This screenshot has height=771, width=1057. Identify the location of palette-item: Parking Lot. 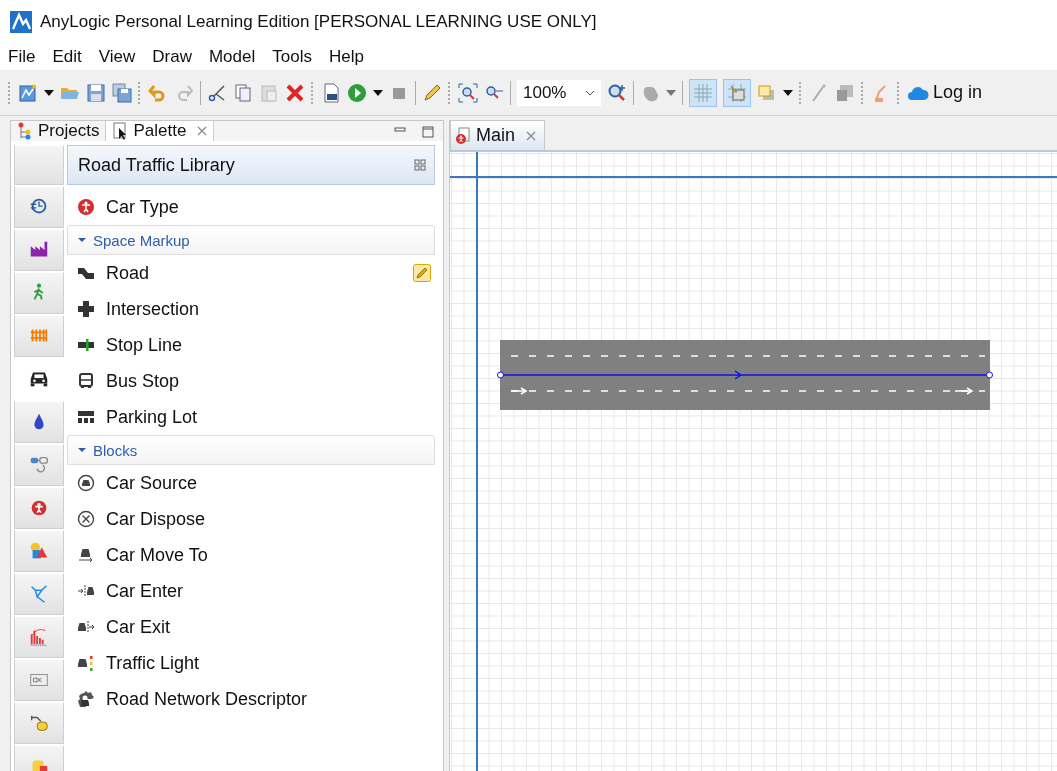
(251, 417).